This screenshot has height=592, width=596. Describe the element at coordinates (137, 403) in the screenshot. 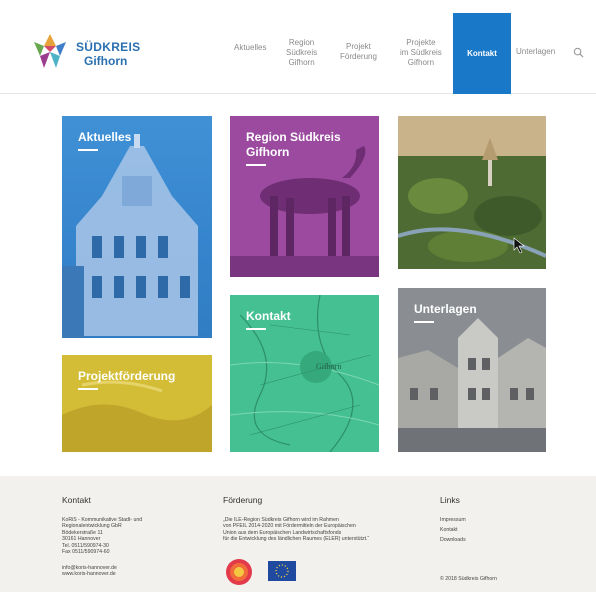

I see `tile-projektfoerderung: Projektförderung` at that location.